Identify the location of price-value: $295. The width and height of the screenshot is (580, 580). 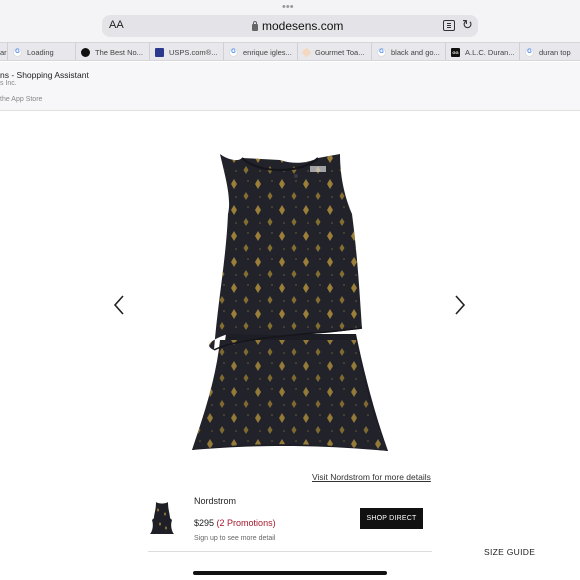
(204, 523).